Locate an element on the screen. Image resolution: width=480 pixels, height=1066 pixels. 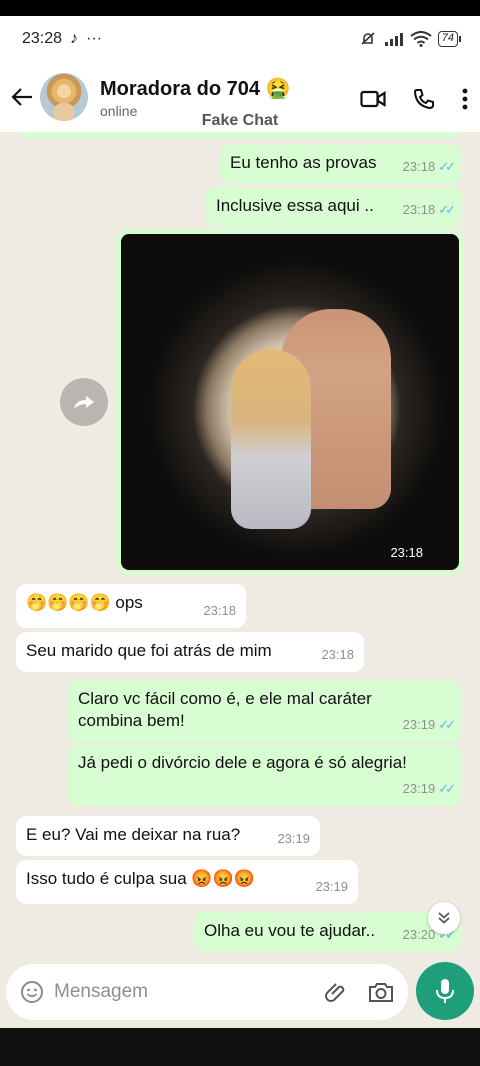
voice-call-icon is located at coordinates (424, 99).